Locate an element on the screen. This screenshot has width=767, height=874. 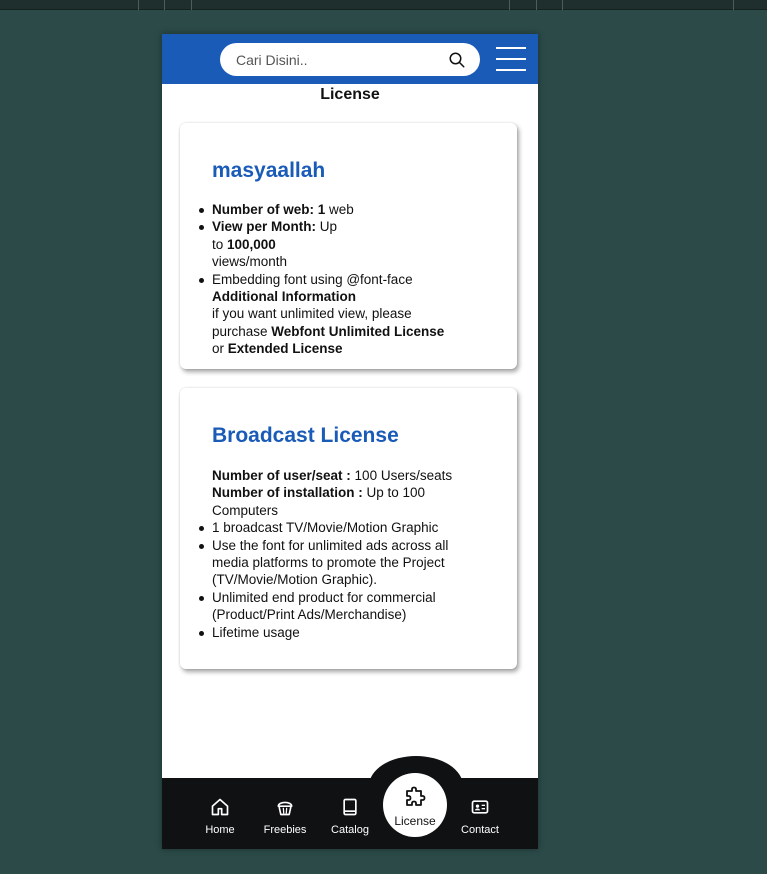
view-unit: views/month is located at coordinates (250, 262).